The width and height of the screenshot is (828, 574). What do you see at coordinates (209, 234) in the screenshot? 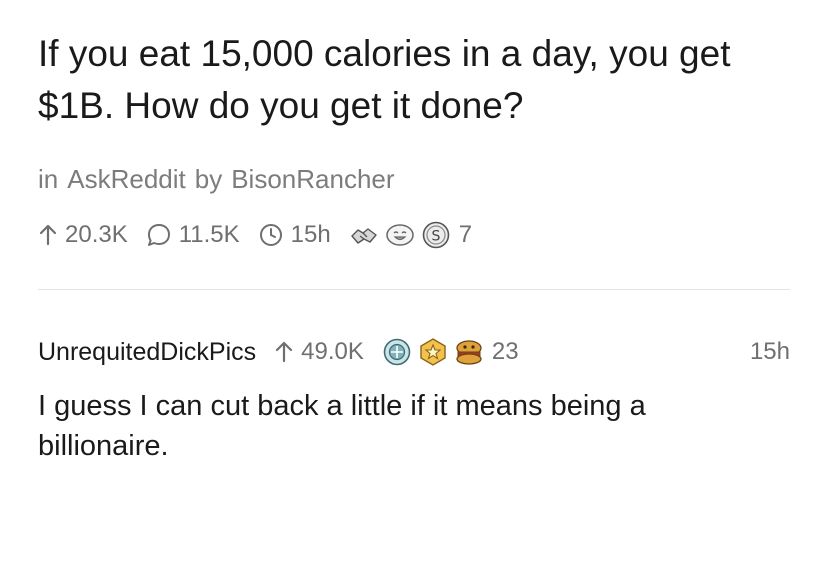
I see `comment-count: 11.5K` at bounding box center [209, 234].